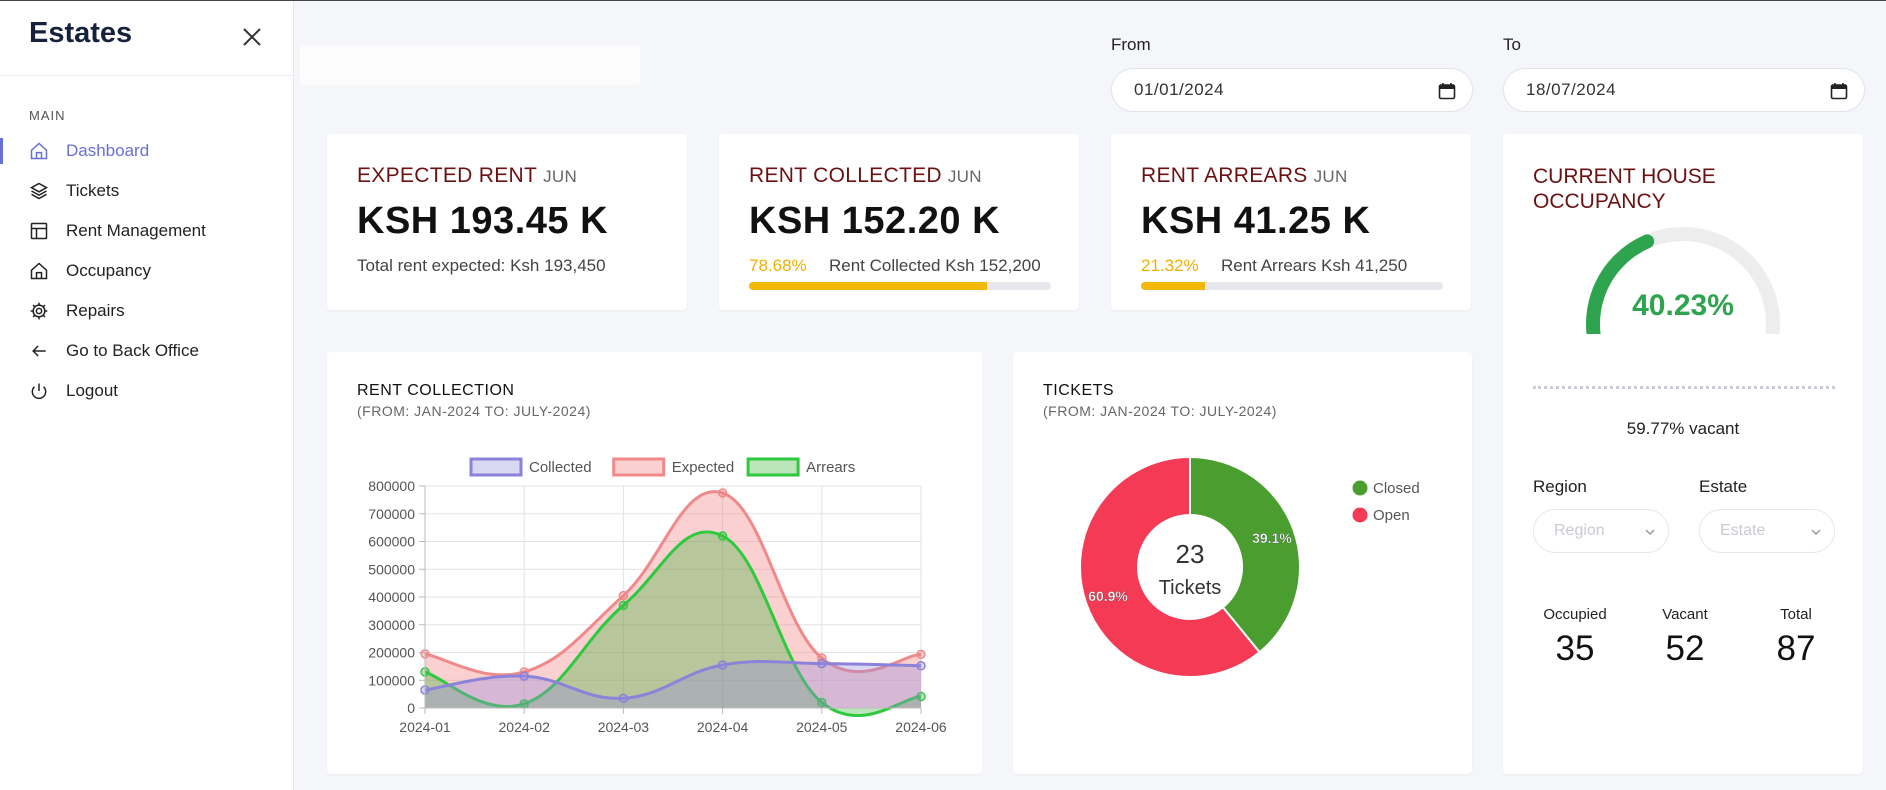 The height and width of the screenshot is (790, 1886). I want to click on estate-placeholder: Estate, so click(1743, 530).